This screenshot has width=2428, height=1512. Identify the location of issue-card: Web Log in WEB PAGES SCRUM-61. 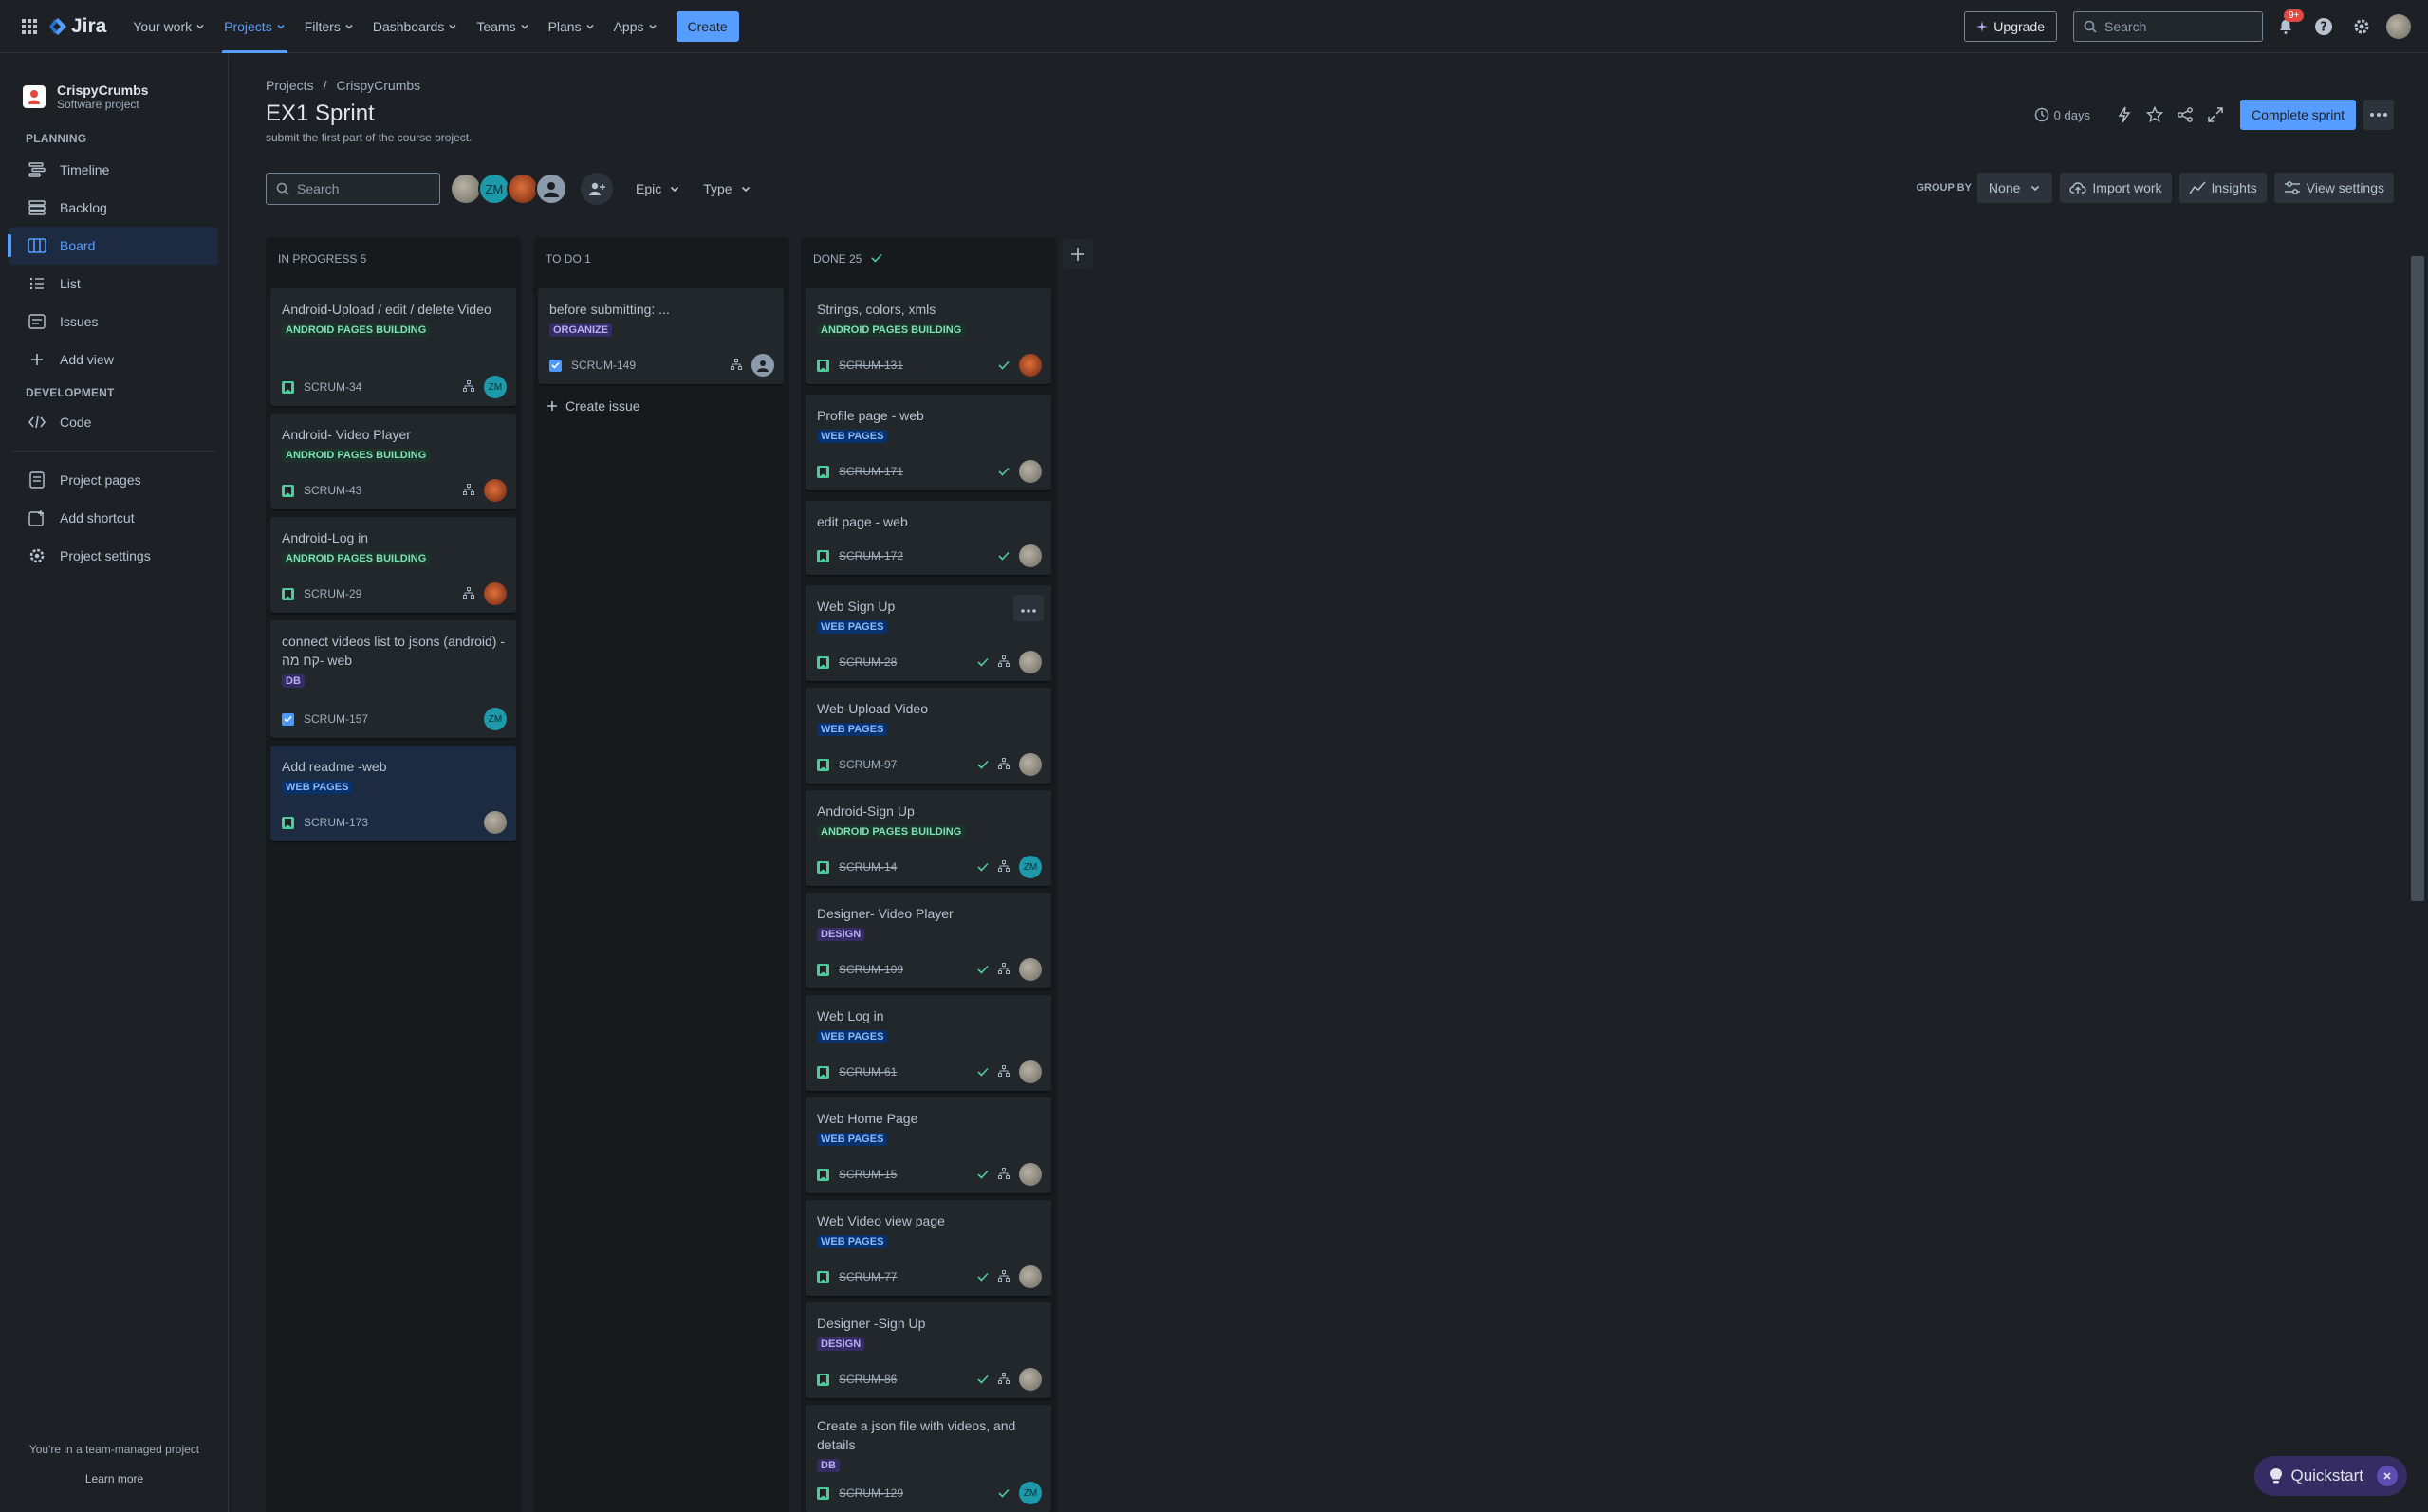
(928, 1043).